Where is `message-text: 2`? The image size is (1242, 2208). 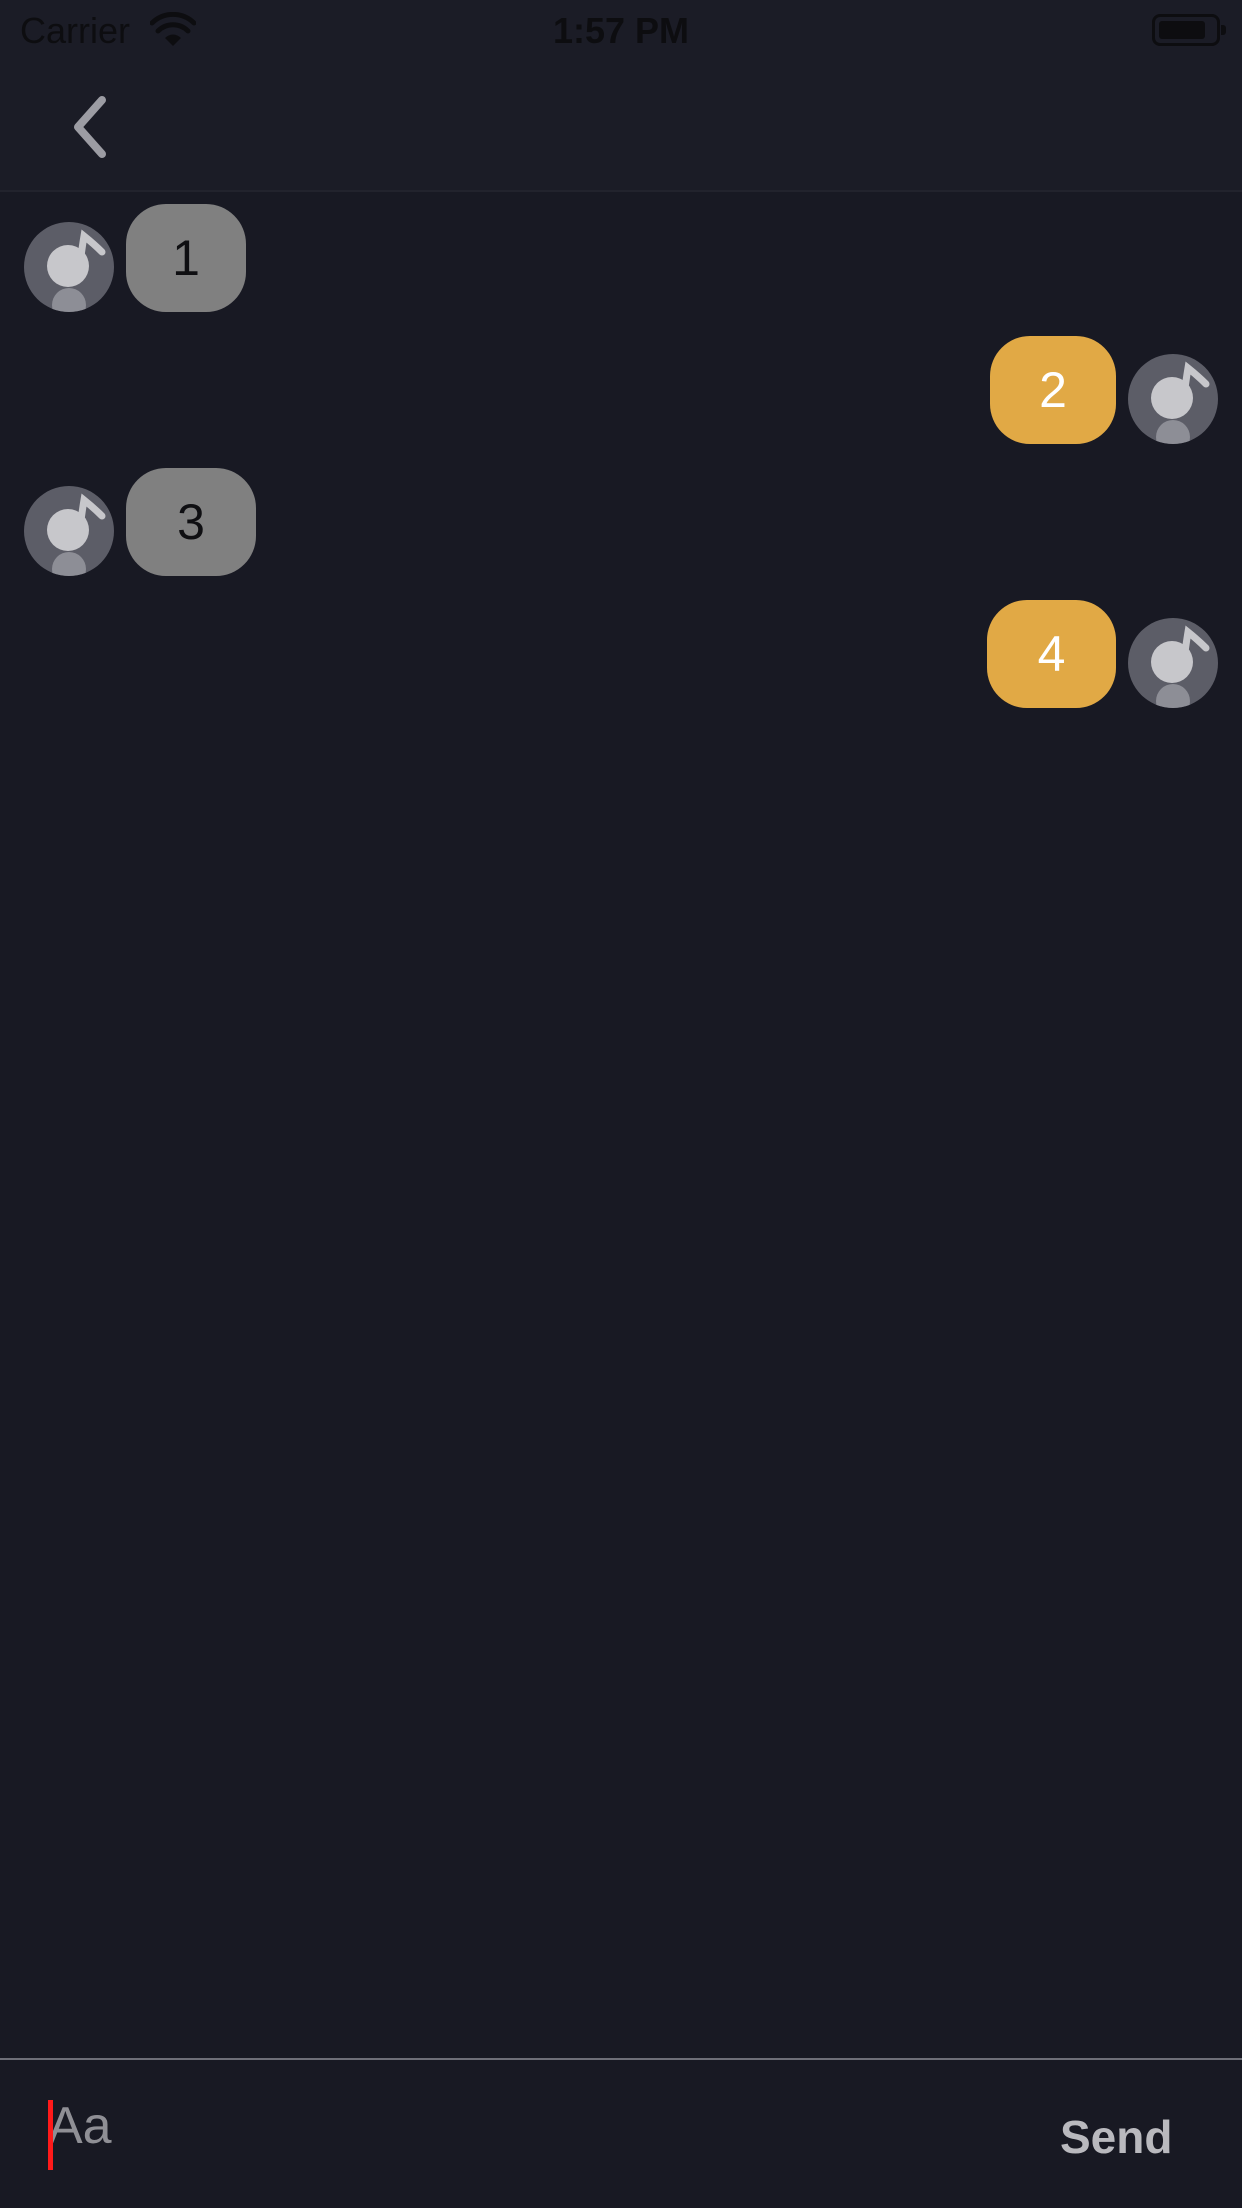
message-text: 2 is located at coordinates (1053, 390).